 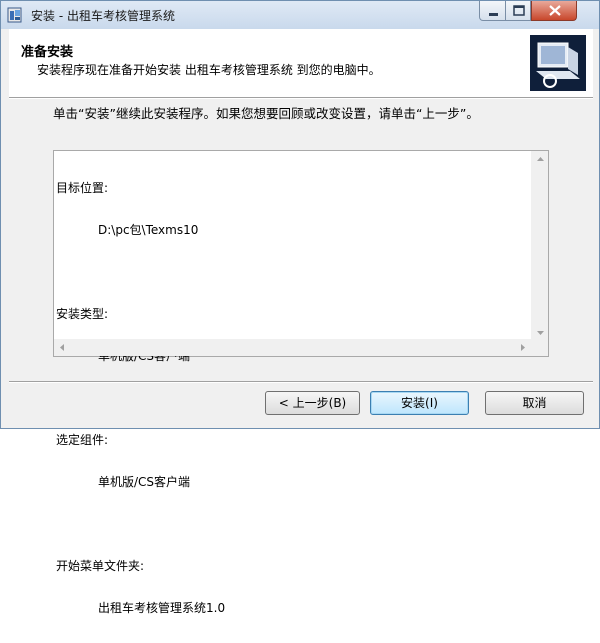 I want to click on computer-install-icon, so click(x=558, y=63).